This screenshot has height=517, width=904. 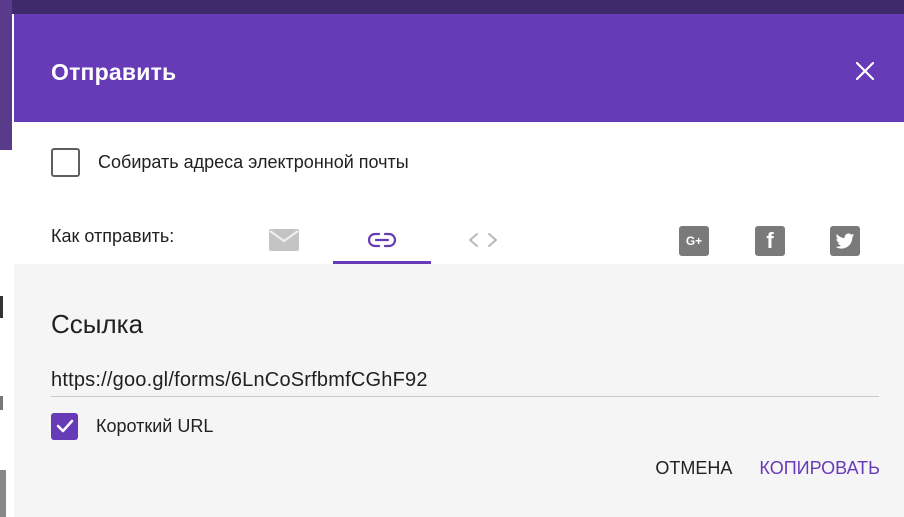 I want to click on facebook-icon: f, so click(x=770, y=241).